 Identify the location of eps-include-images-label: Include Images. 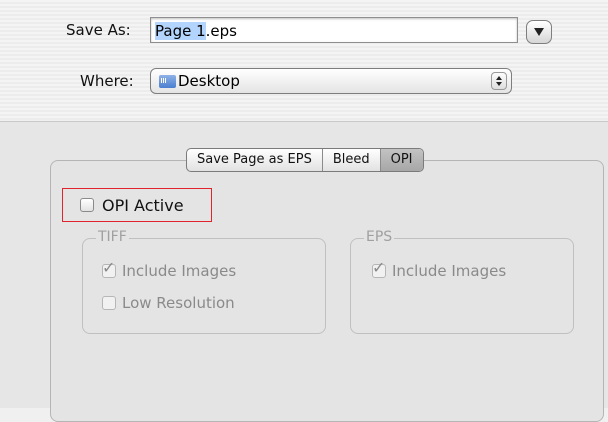
(449, 271).